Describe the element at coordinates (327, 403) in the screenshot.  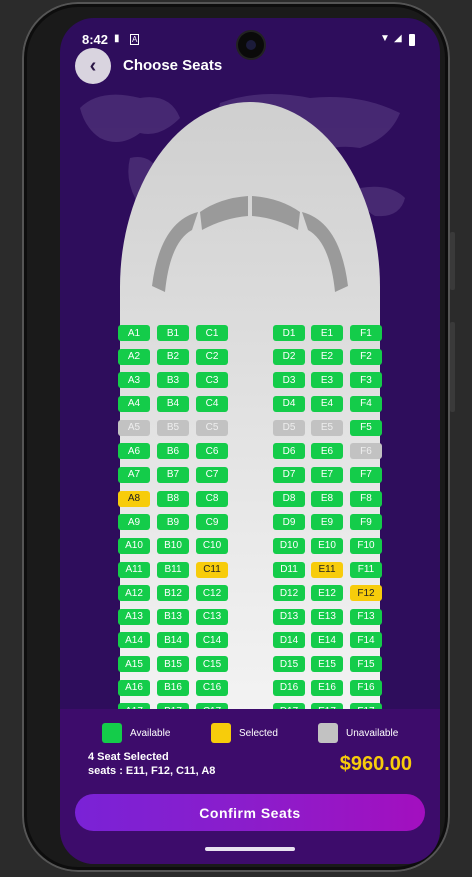
I see `seat-E4: E4` at that location.